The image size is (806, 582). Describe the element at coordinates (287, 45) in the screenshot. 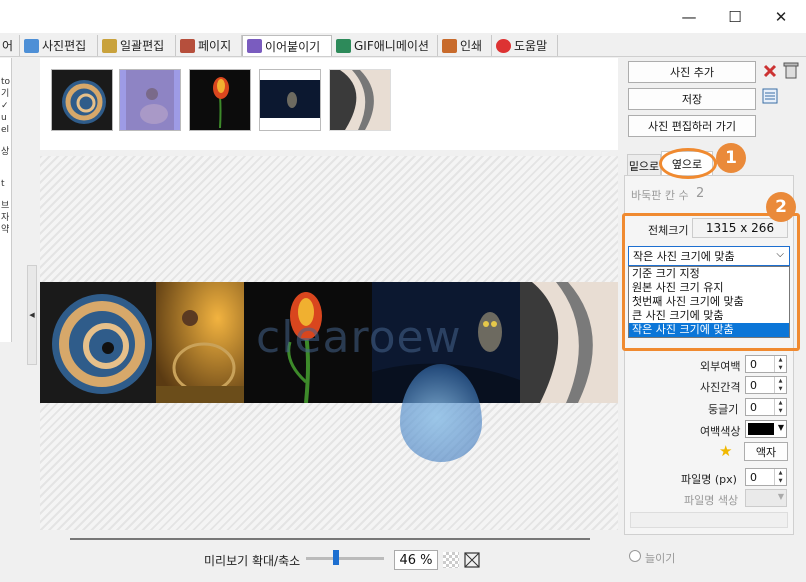

I see `tab-stitch: 이어붙이기` at that location.